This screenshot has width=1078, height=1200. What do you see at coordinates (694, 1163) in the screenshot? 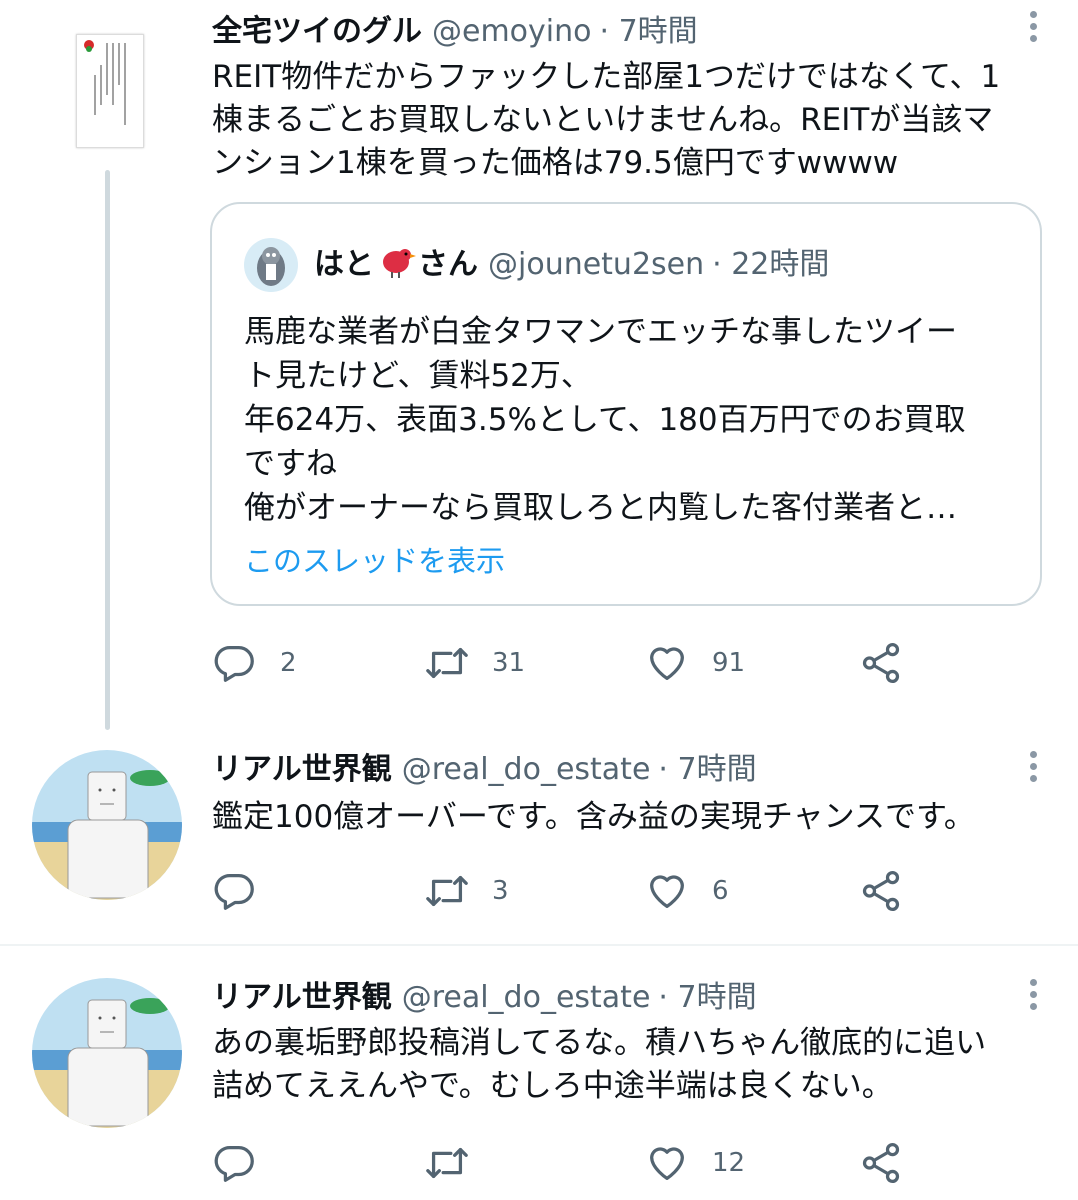
I see `like-button: 12` at bounding box center [694, 1163].